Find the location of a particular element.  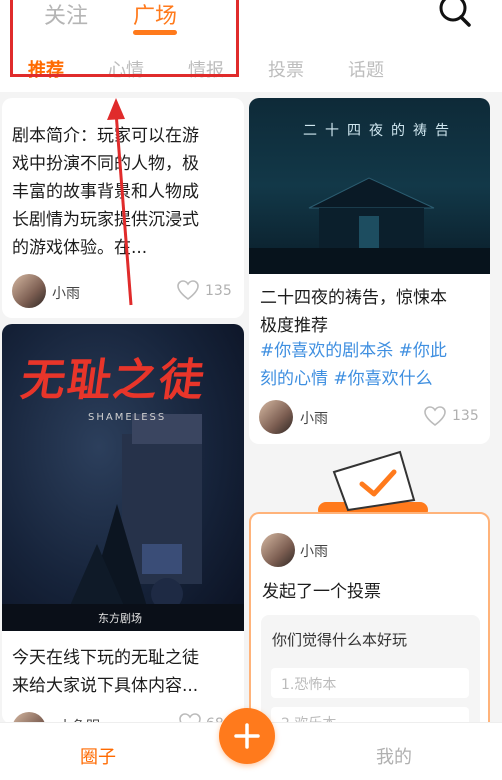

vote-card: 小雨 发起了一个投票 你们觉得什么本好玩 1.恐怖本 2.欢乐本 is located at coordinates (369, 628).